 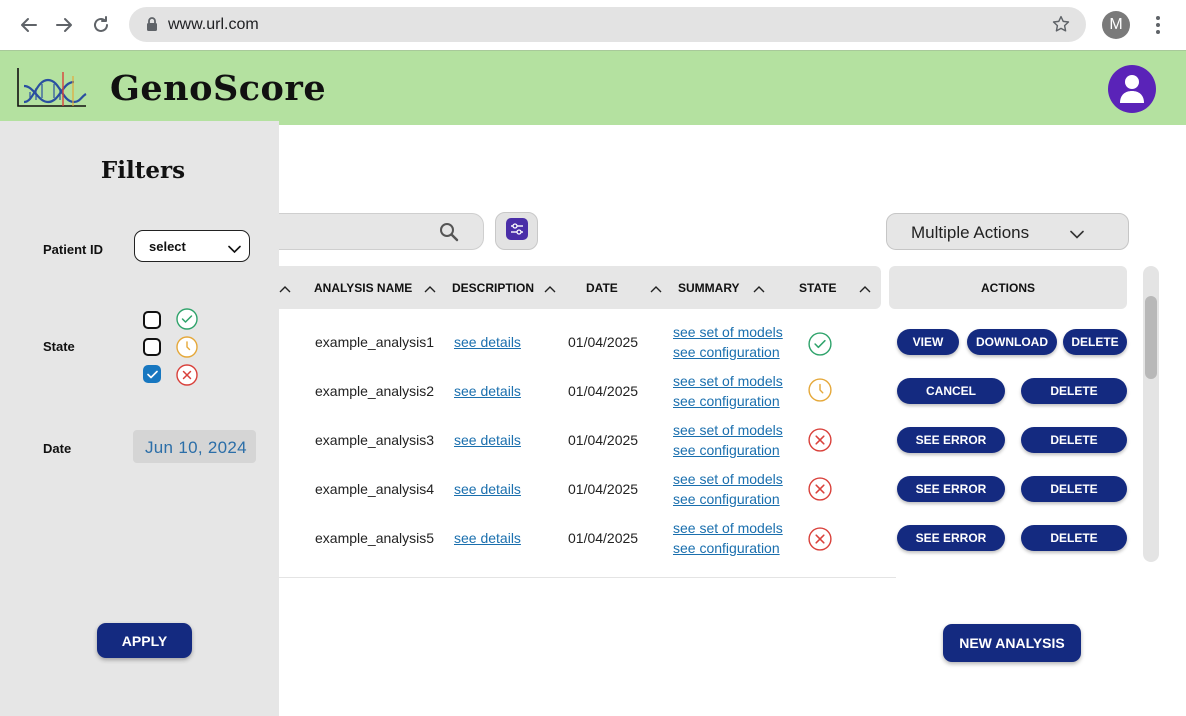 What do you see at coordinates (1151, 337) in the screenshot?
I see `table-scrollbar-thumb` at bounding box center [1151, 337].